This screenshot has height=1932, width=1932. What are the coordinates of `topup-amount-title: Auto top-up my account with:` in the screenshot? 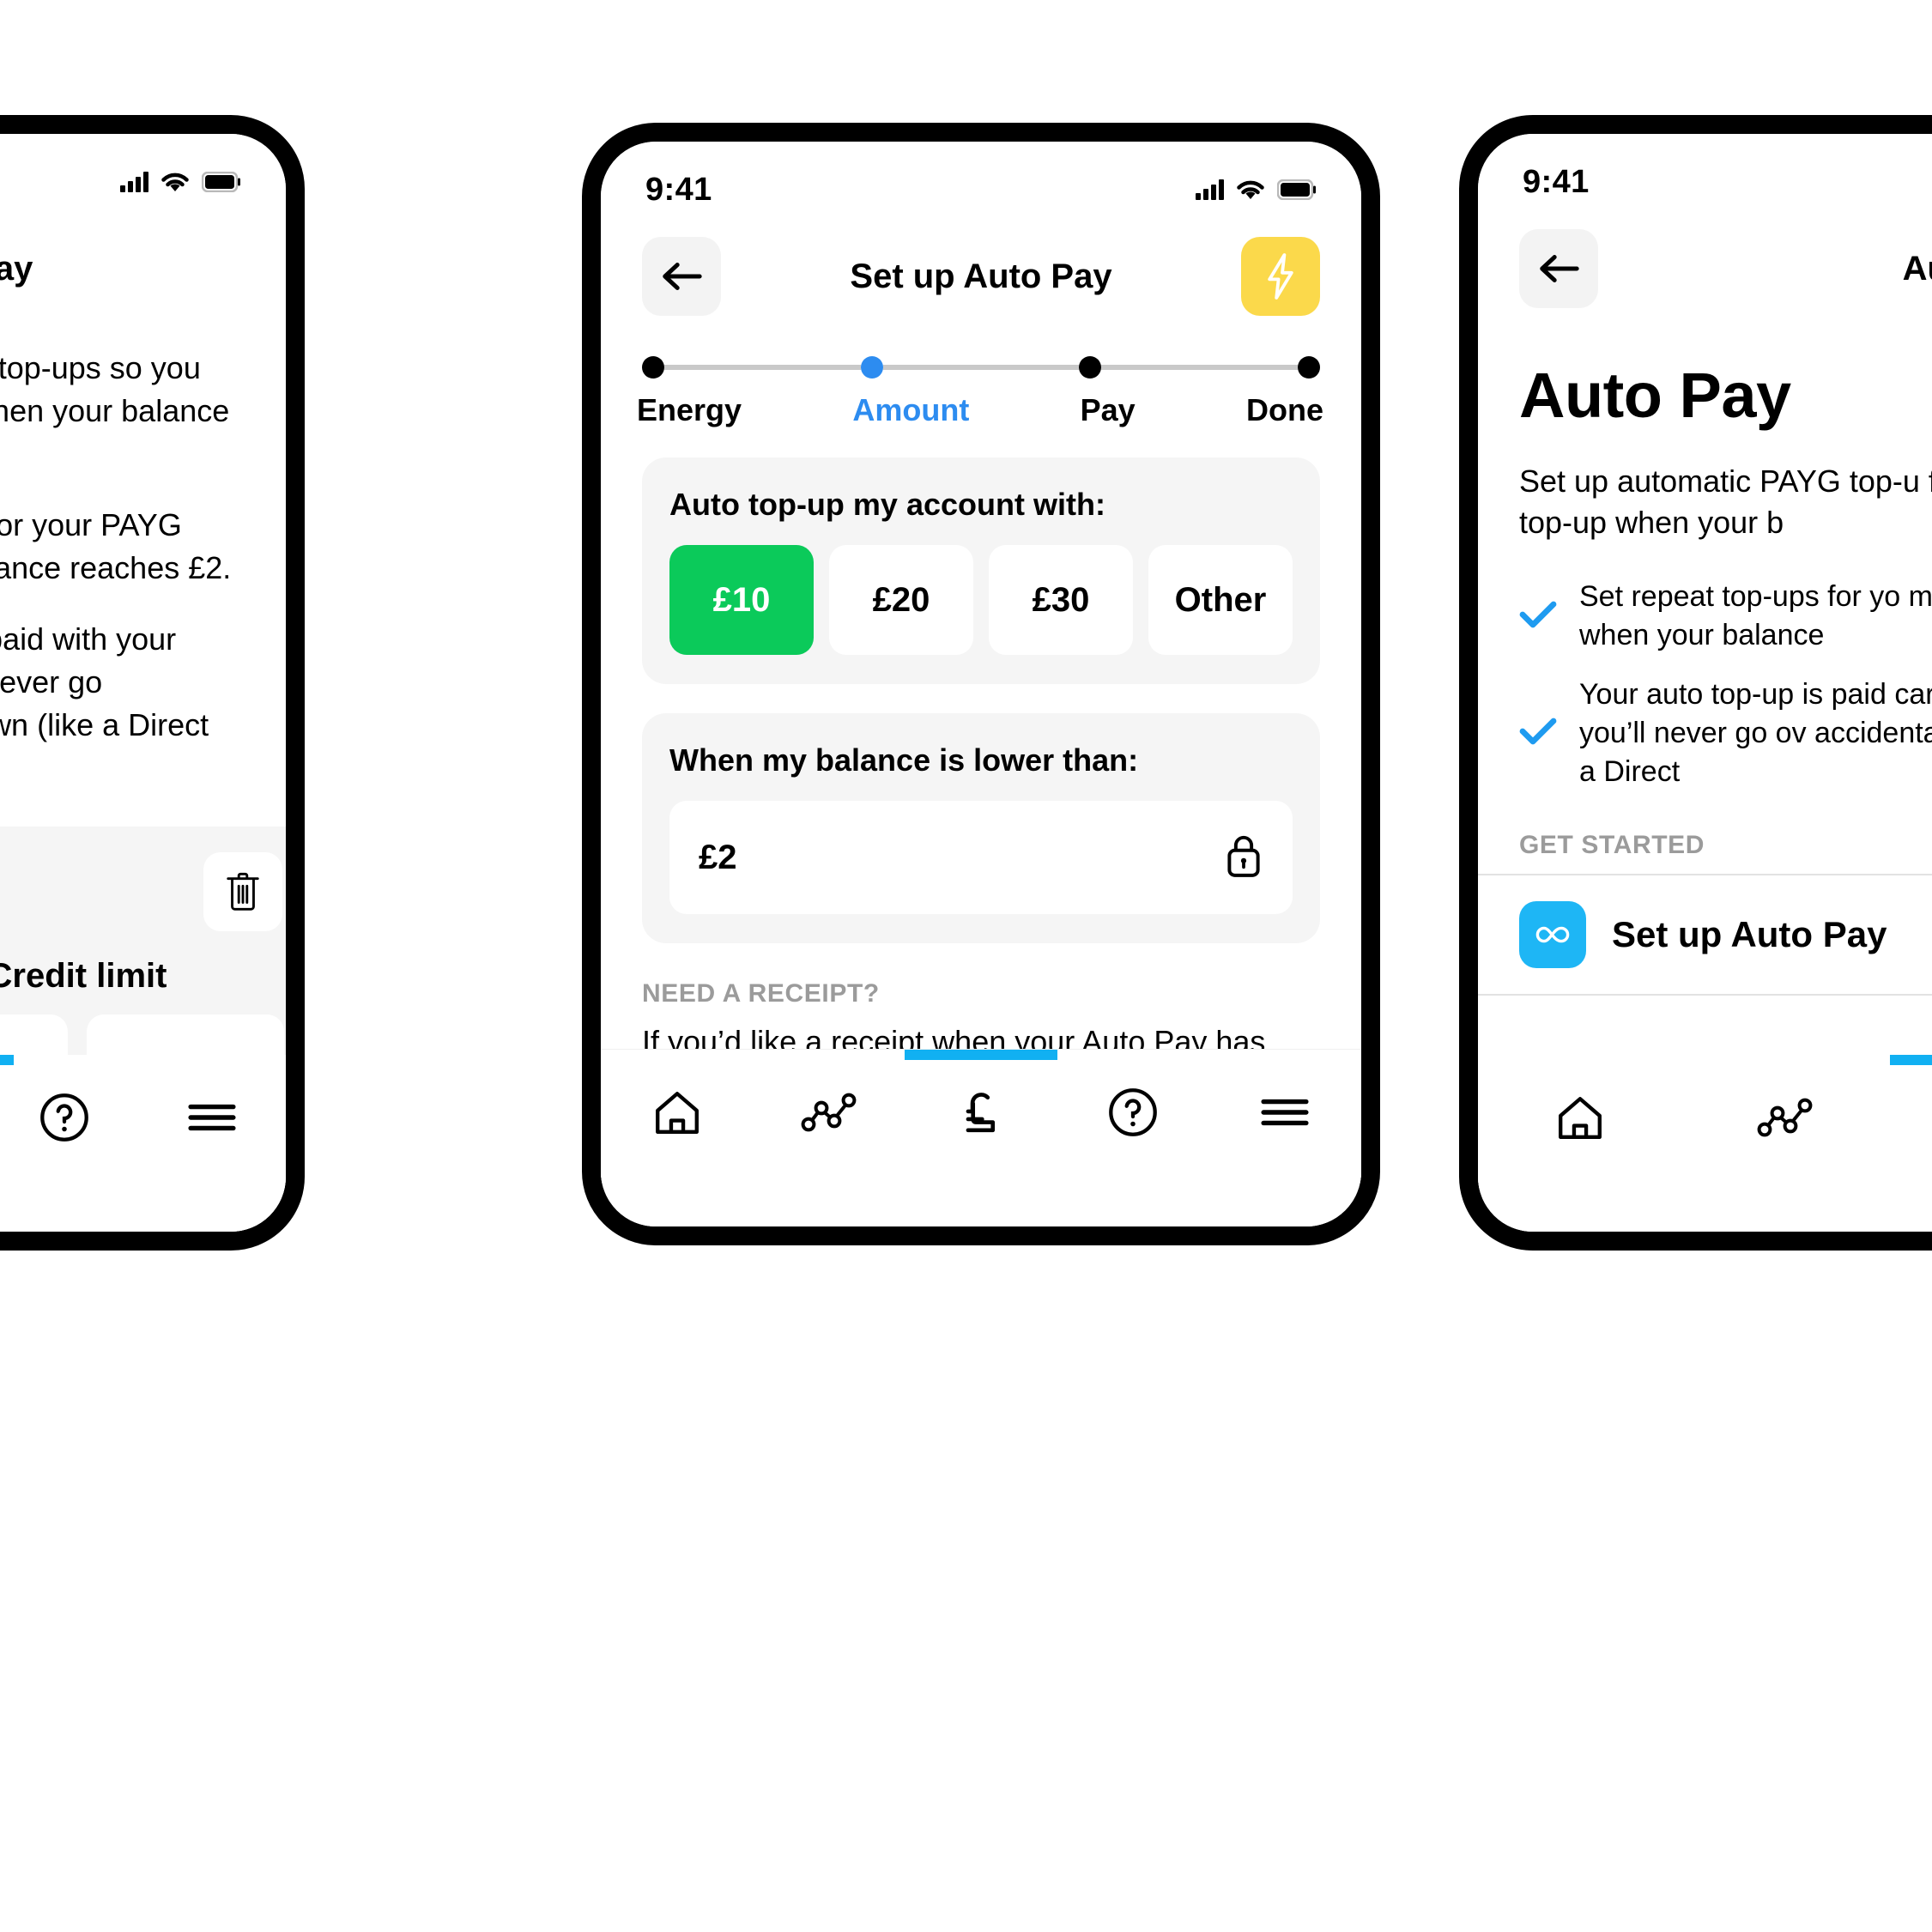 It's located at (887, 505).